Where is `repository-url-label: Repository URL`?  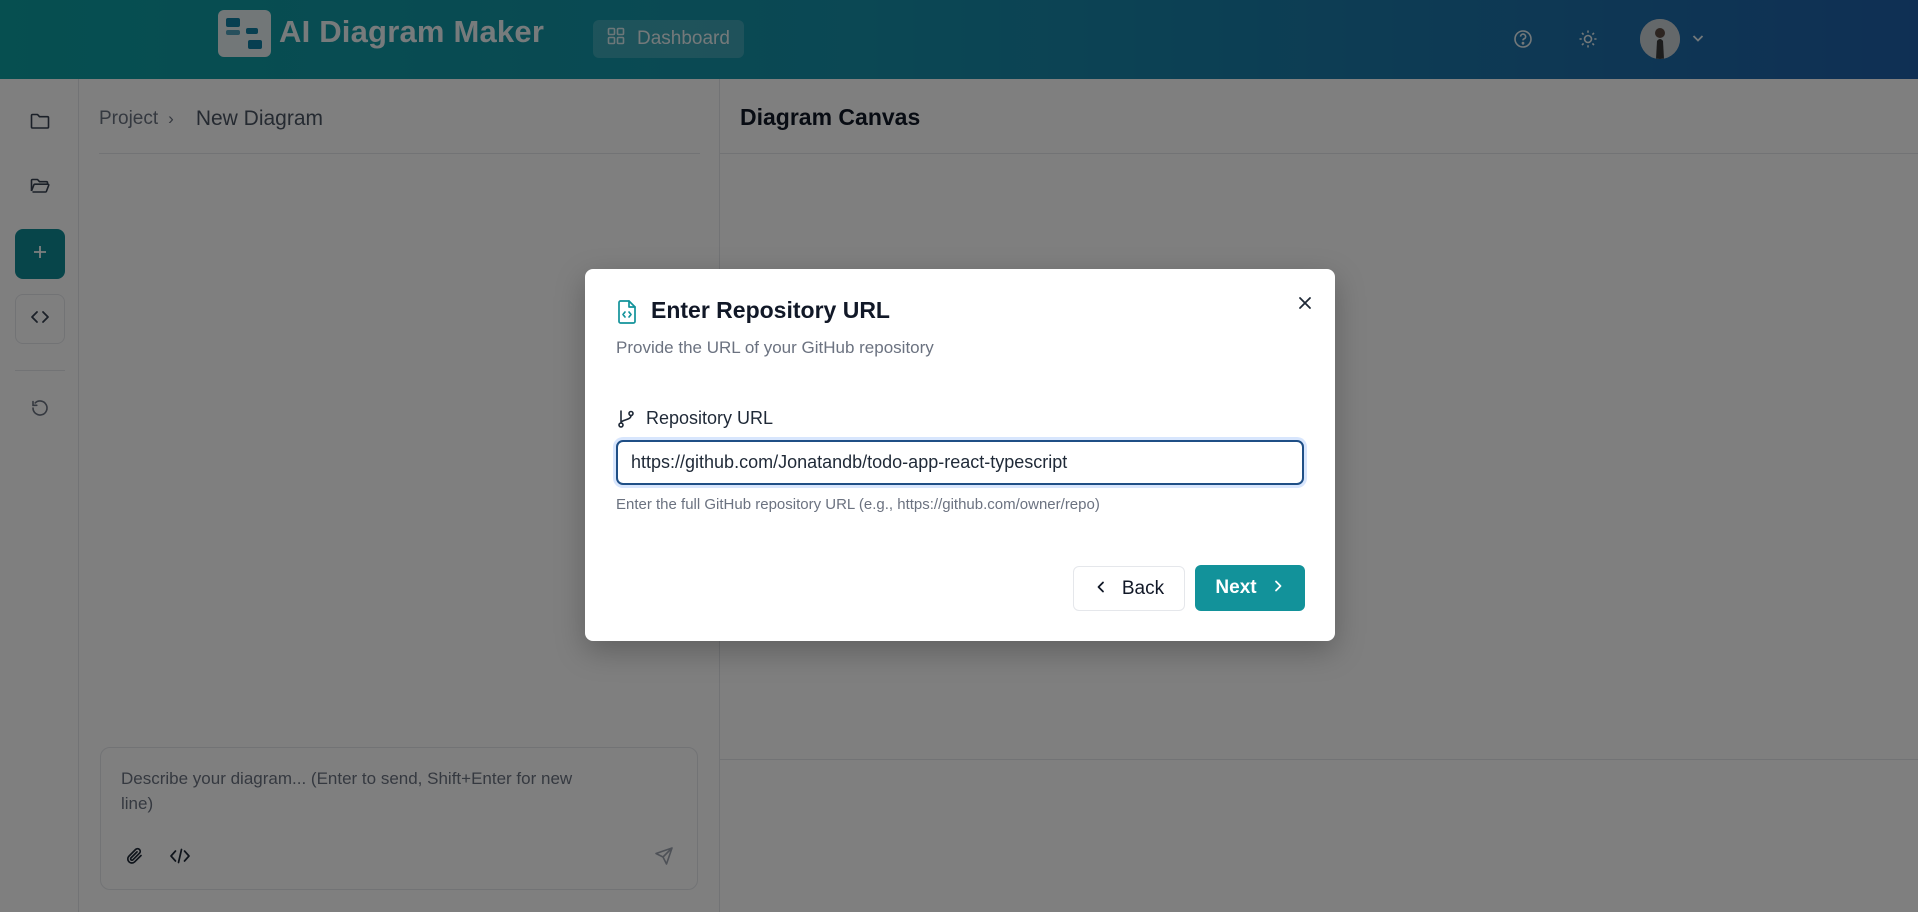
repository-url-label: Repository URL is located at coordinates (710, 418).